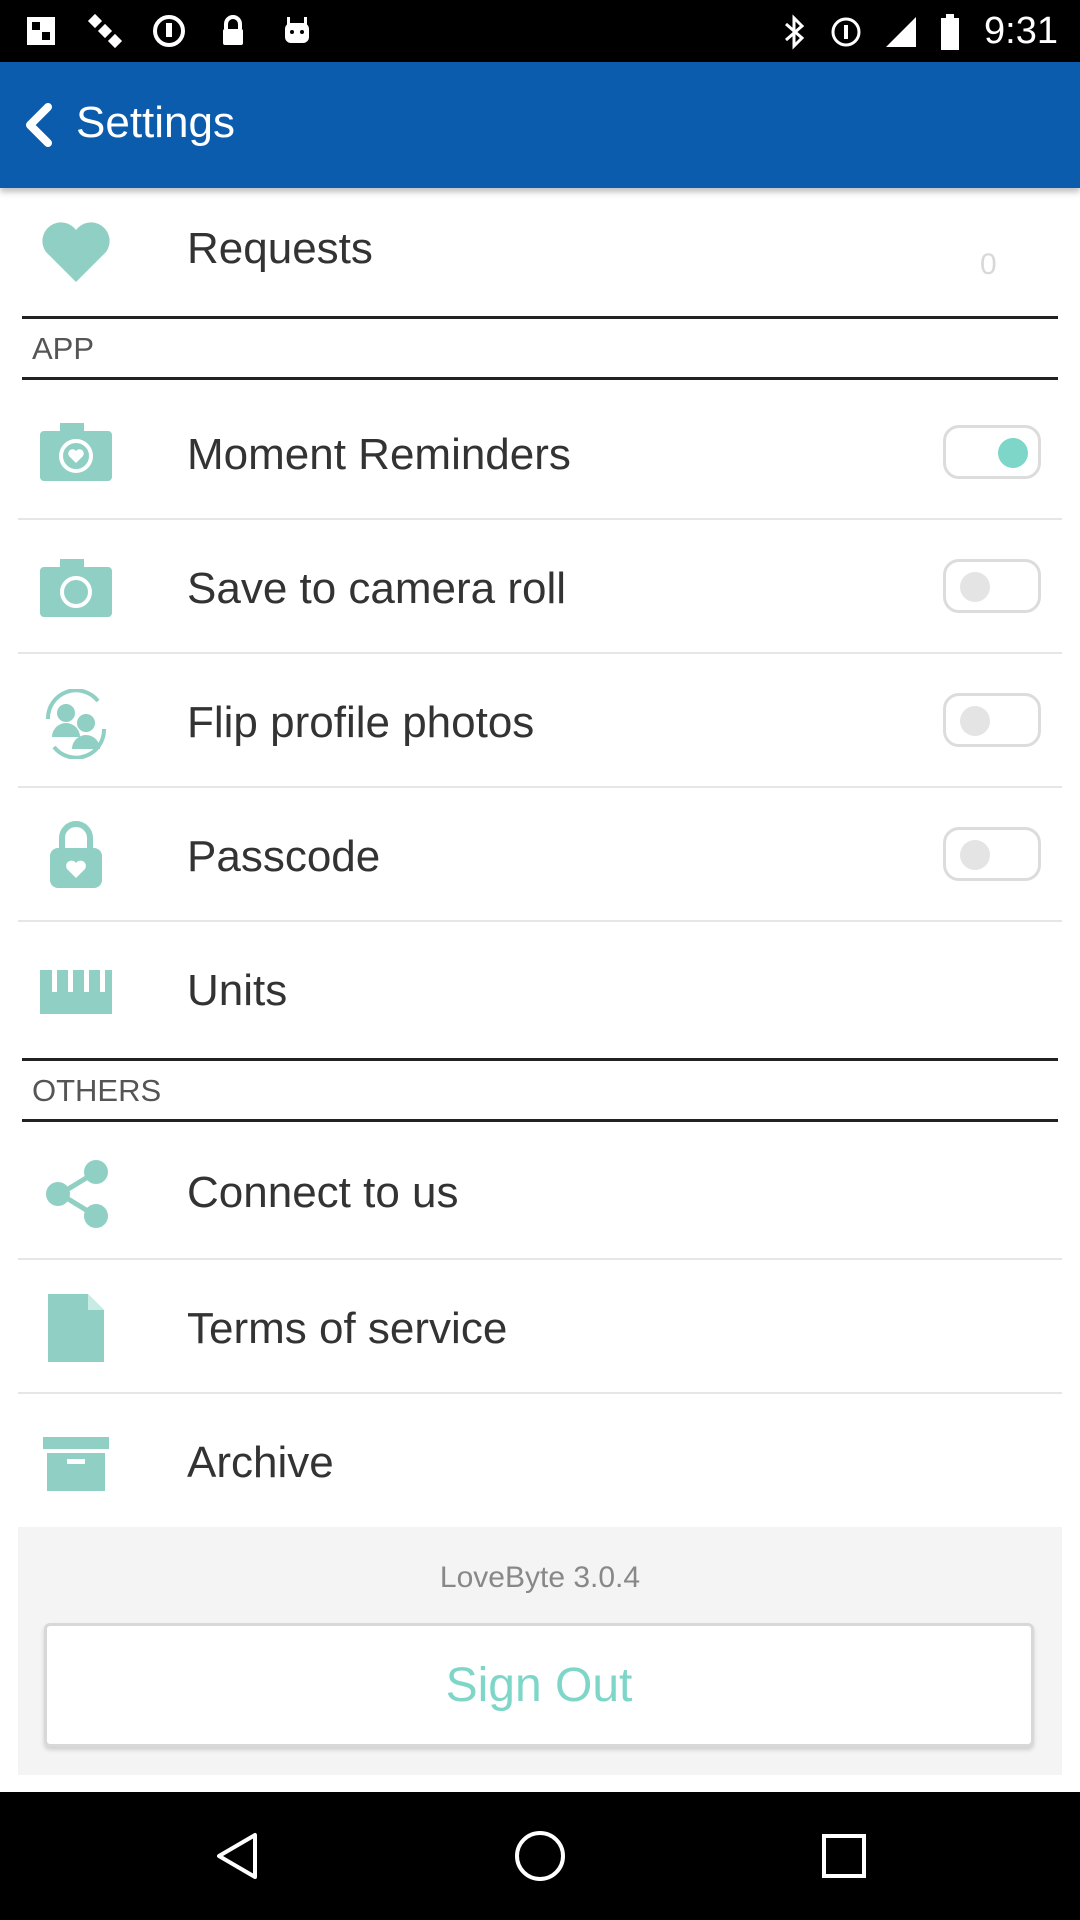  I want to click on archive-row: Archive, so click(540, 1461).